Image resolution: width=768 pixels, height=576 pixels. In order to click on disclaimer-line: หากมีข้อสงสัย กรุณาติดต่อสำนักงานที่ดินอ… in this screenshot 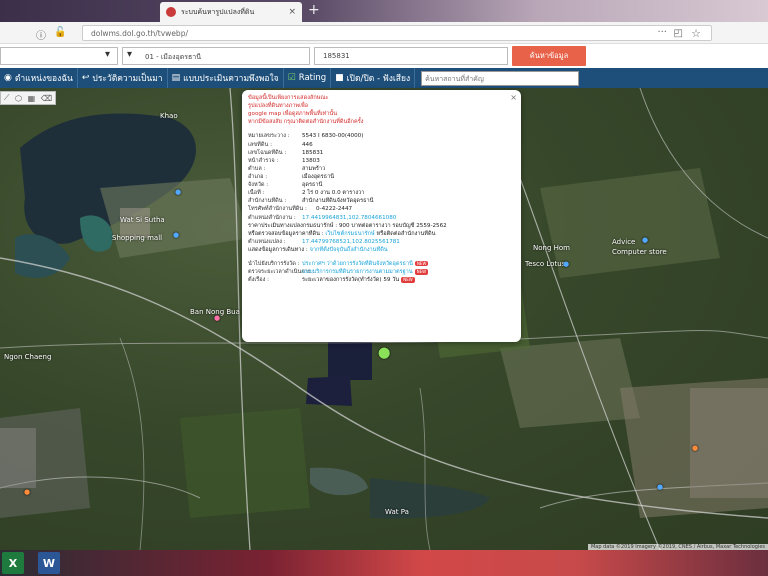, I will do `click(306, 122)`.